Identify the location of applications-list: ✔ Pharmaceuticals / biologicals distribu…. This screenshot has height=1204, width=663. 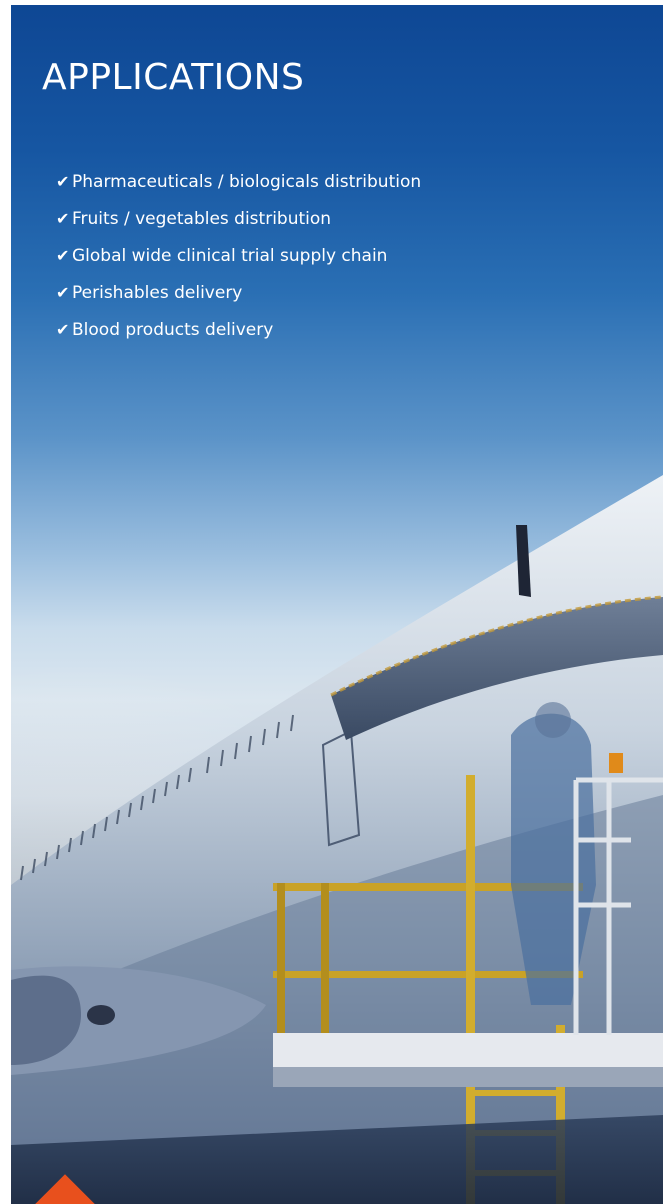
(238, 261).